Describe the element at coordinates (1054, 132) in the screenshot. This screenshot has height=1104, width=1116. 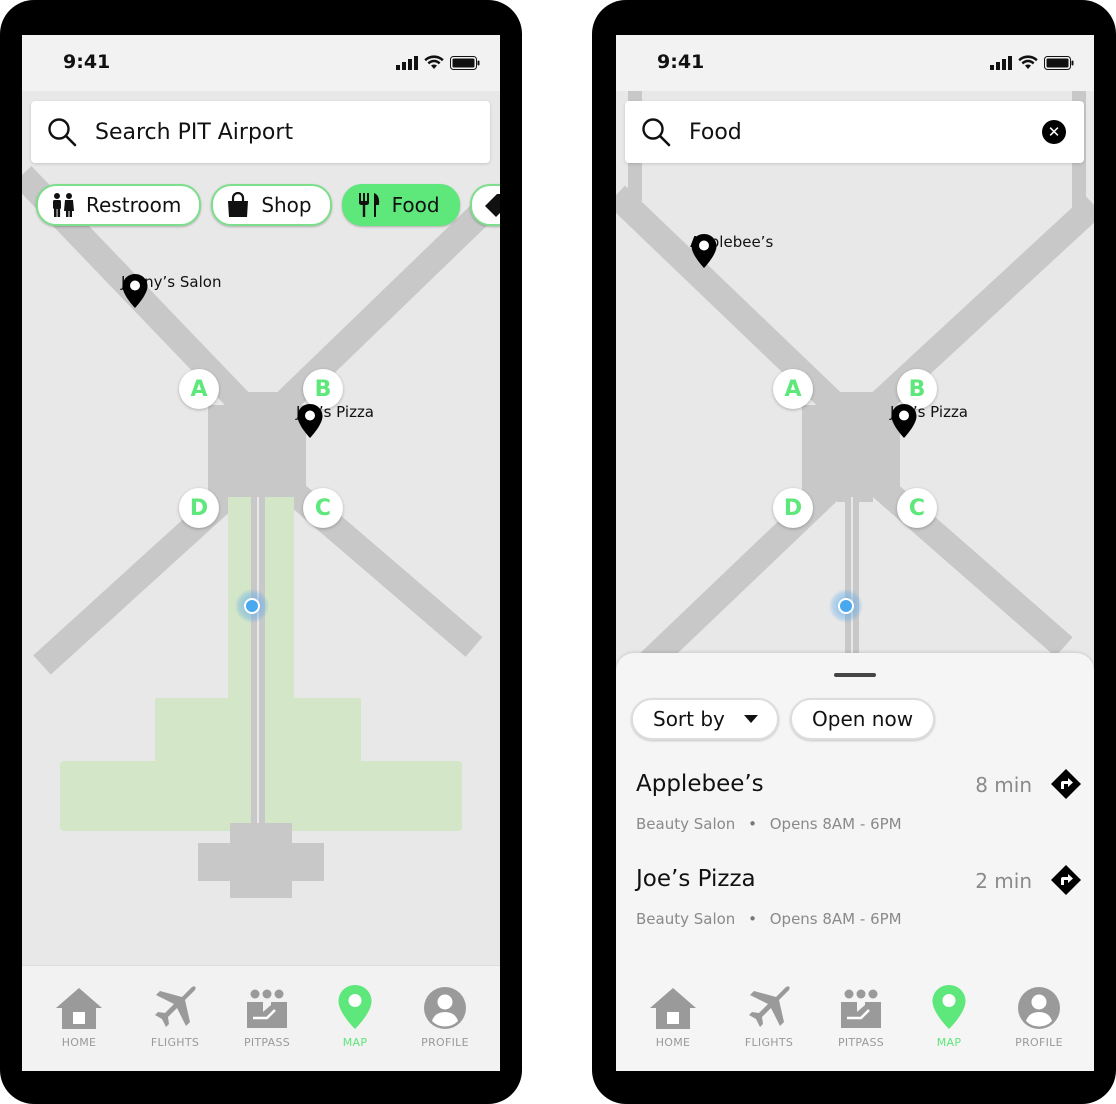
I see `clear-search-icon: ✕` at that location.